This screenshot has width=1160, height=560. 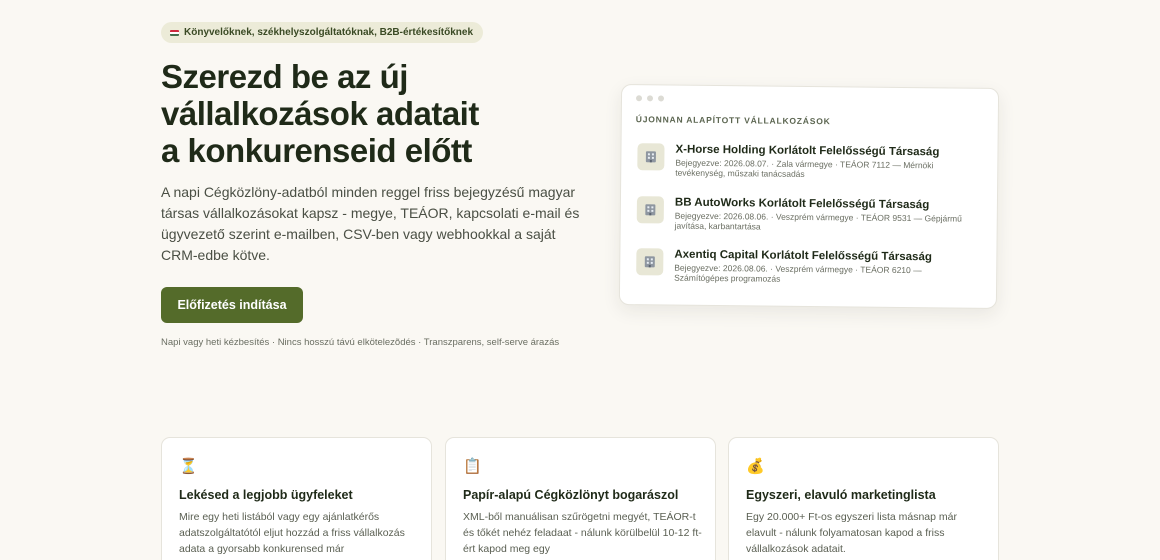 What do you see at coordinates (733, 120) in the screenshot?
I see `preview-heading: ÚJONNAN ALAPÍTOTT VÁLLALKOZÁSOK` at bounding box center [733, 120].